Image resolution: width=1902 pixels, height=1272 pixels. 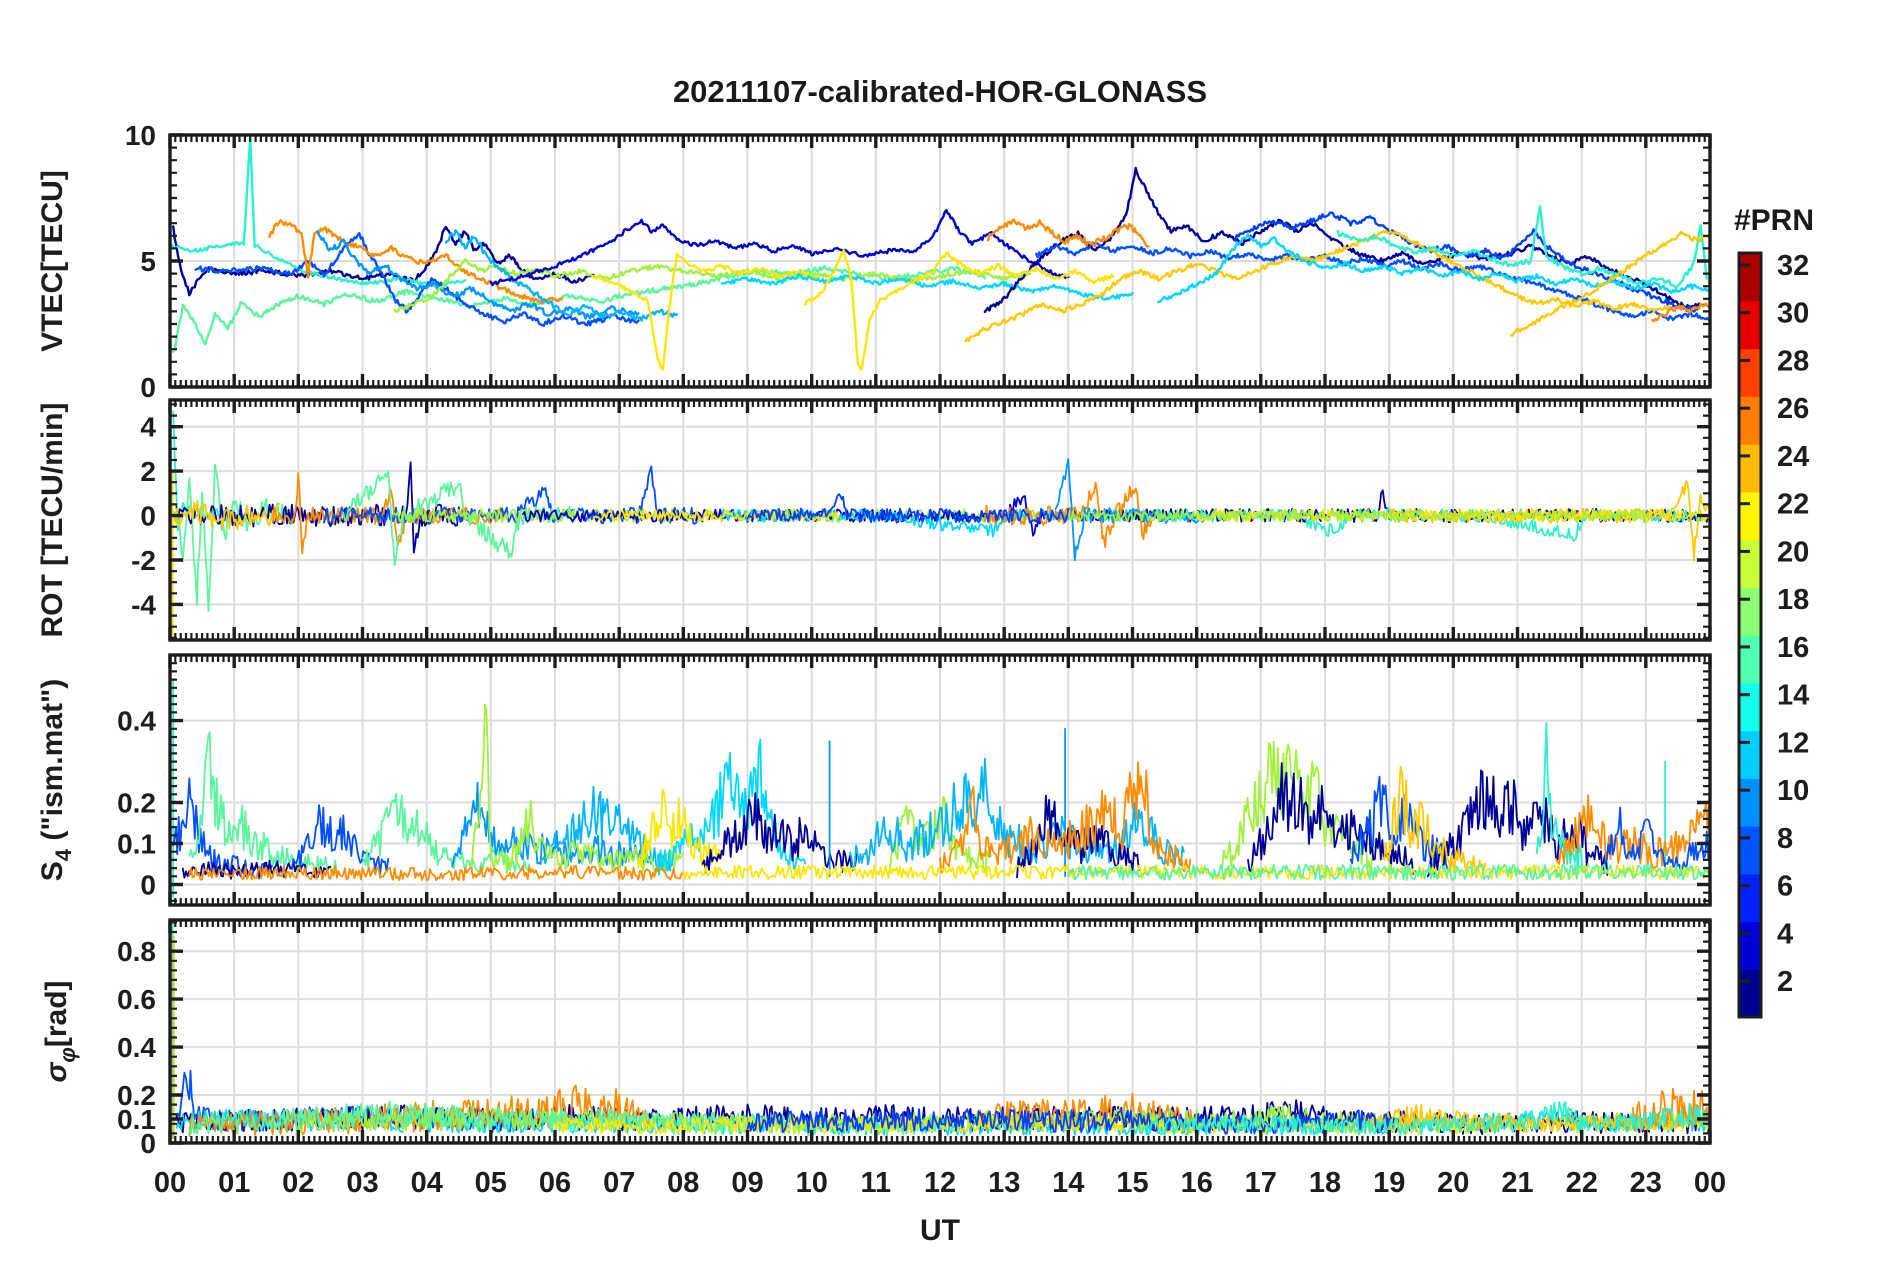 I want to click on colorbar-tick-label: 18, so click(x=1793, y=600).